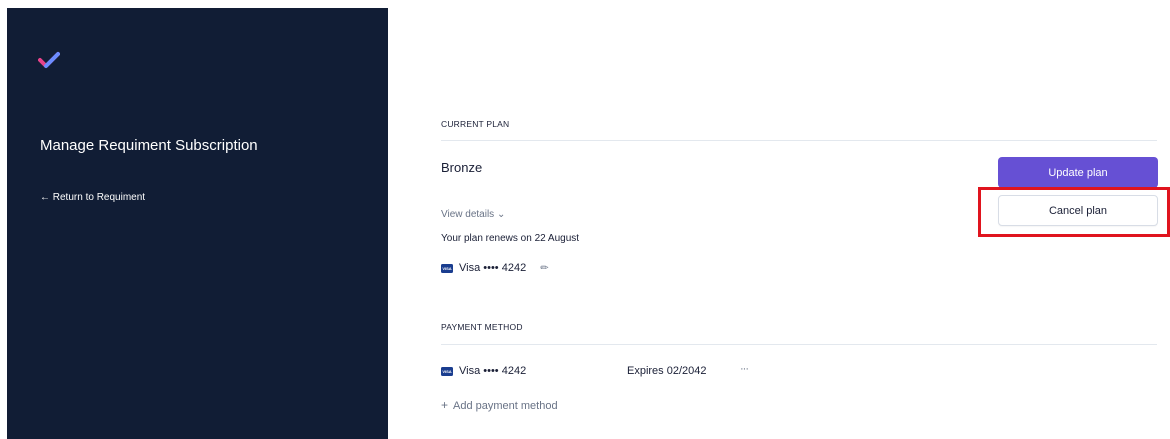 This screenshot has width=1170, height=439. Describe the element at coordinates (744, 369) in the screenshot. I see `more-options-icon: ···` at that location.